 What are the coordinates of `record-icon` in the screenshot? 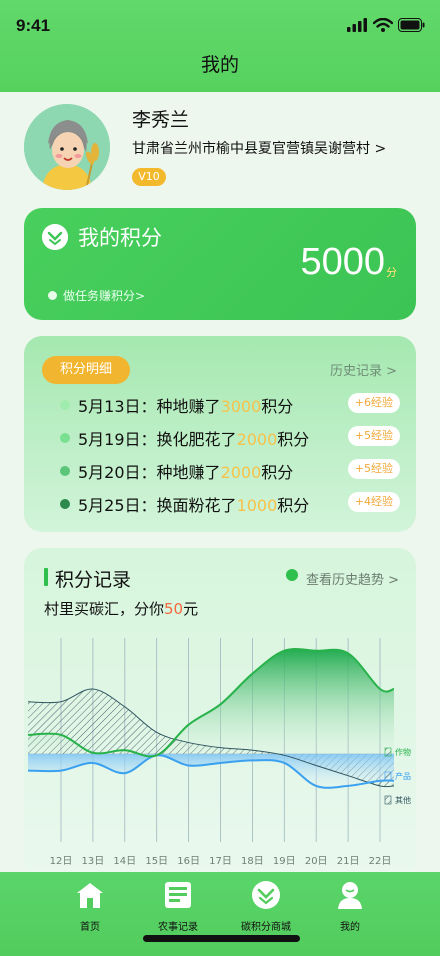 It's located at (178, 895).